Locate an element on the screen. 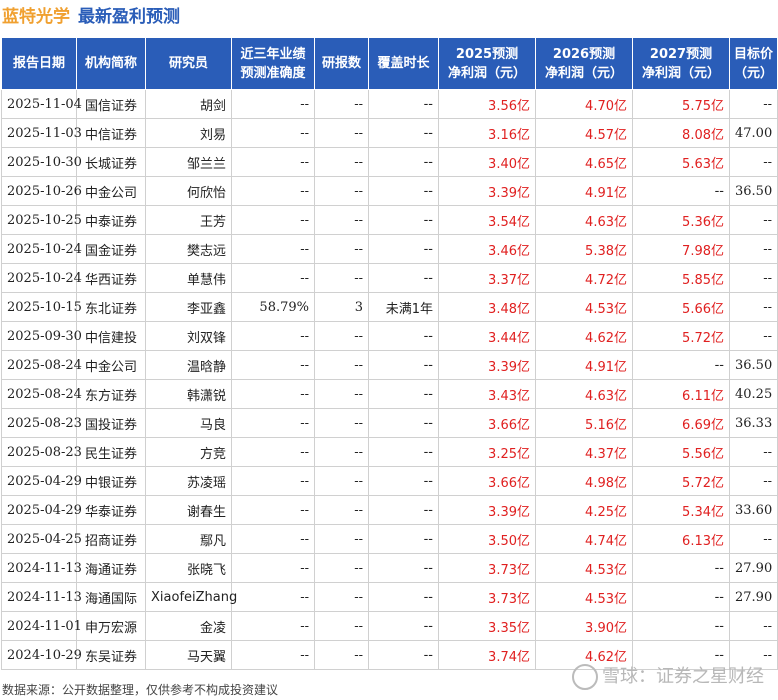 This screenshot has width=778, height=700. table-cell: 2025-04-29 is located at coordinates (41, 510).